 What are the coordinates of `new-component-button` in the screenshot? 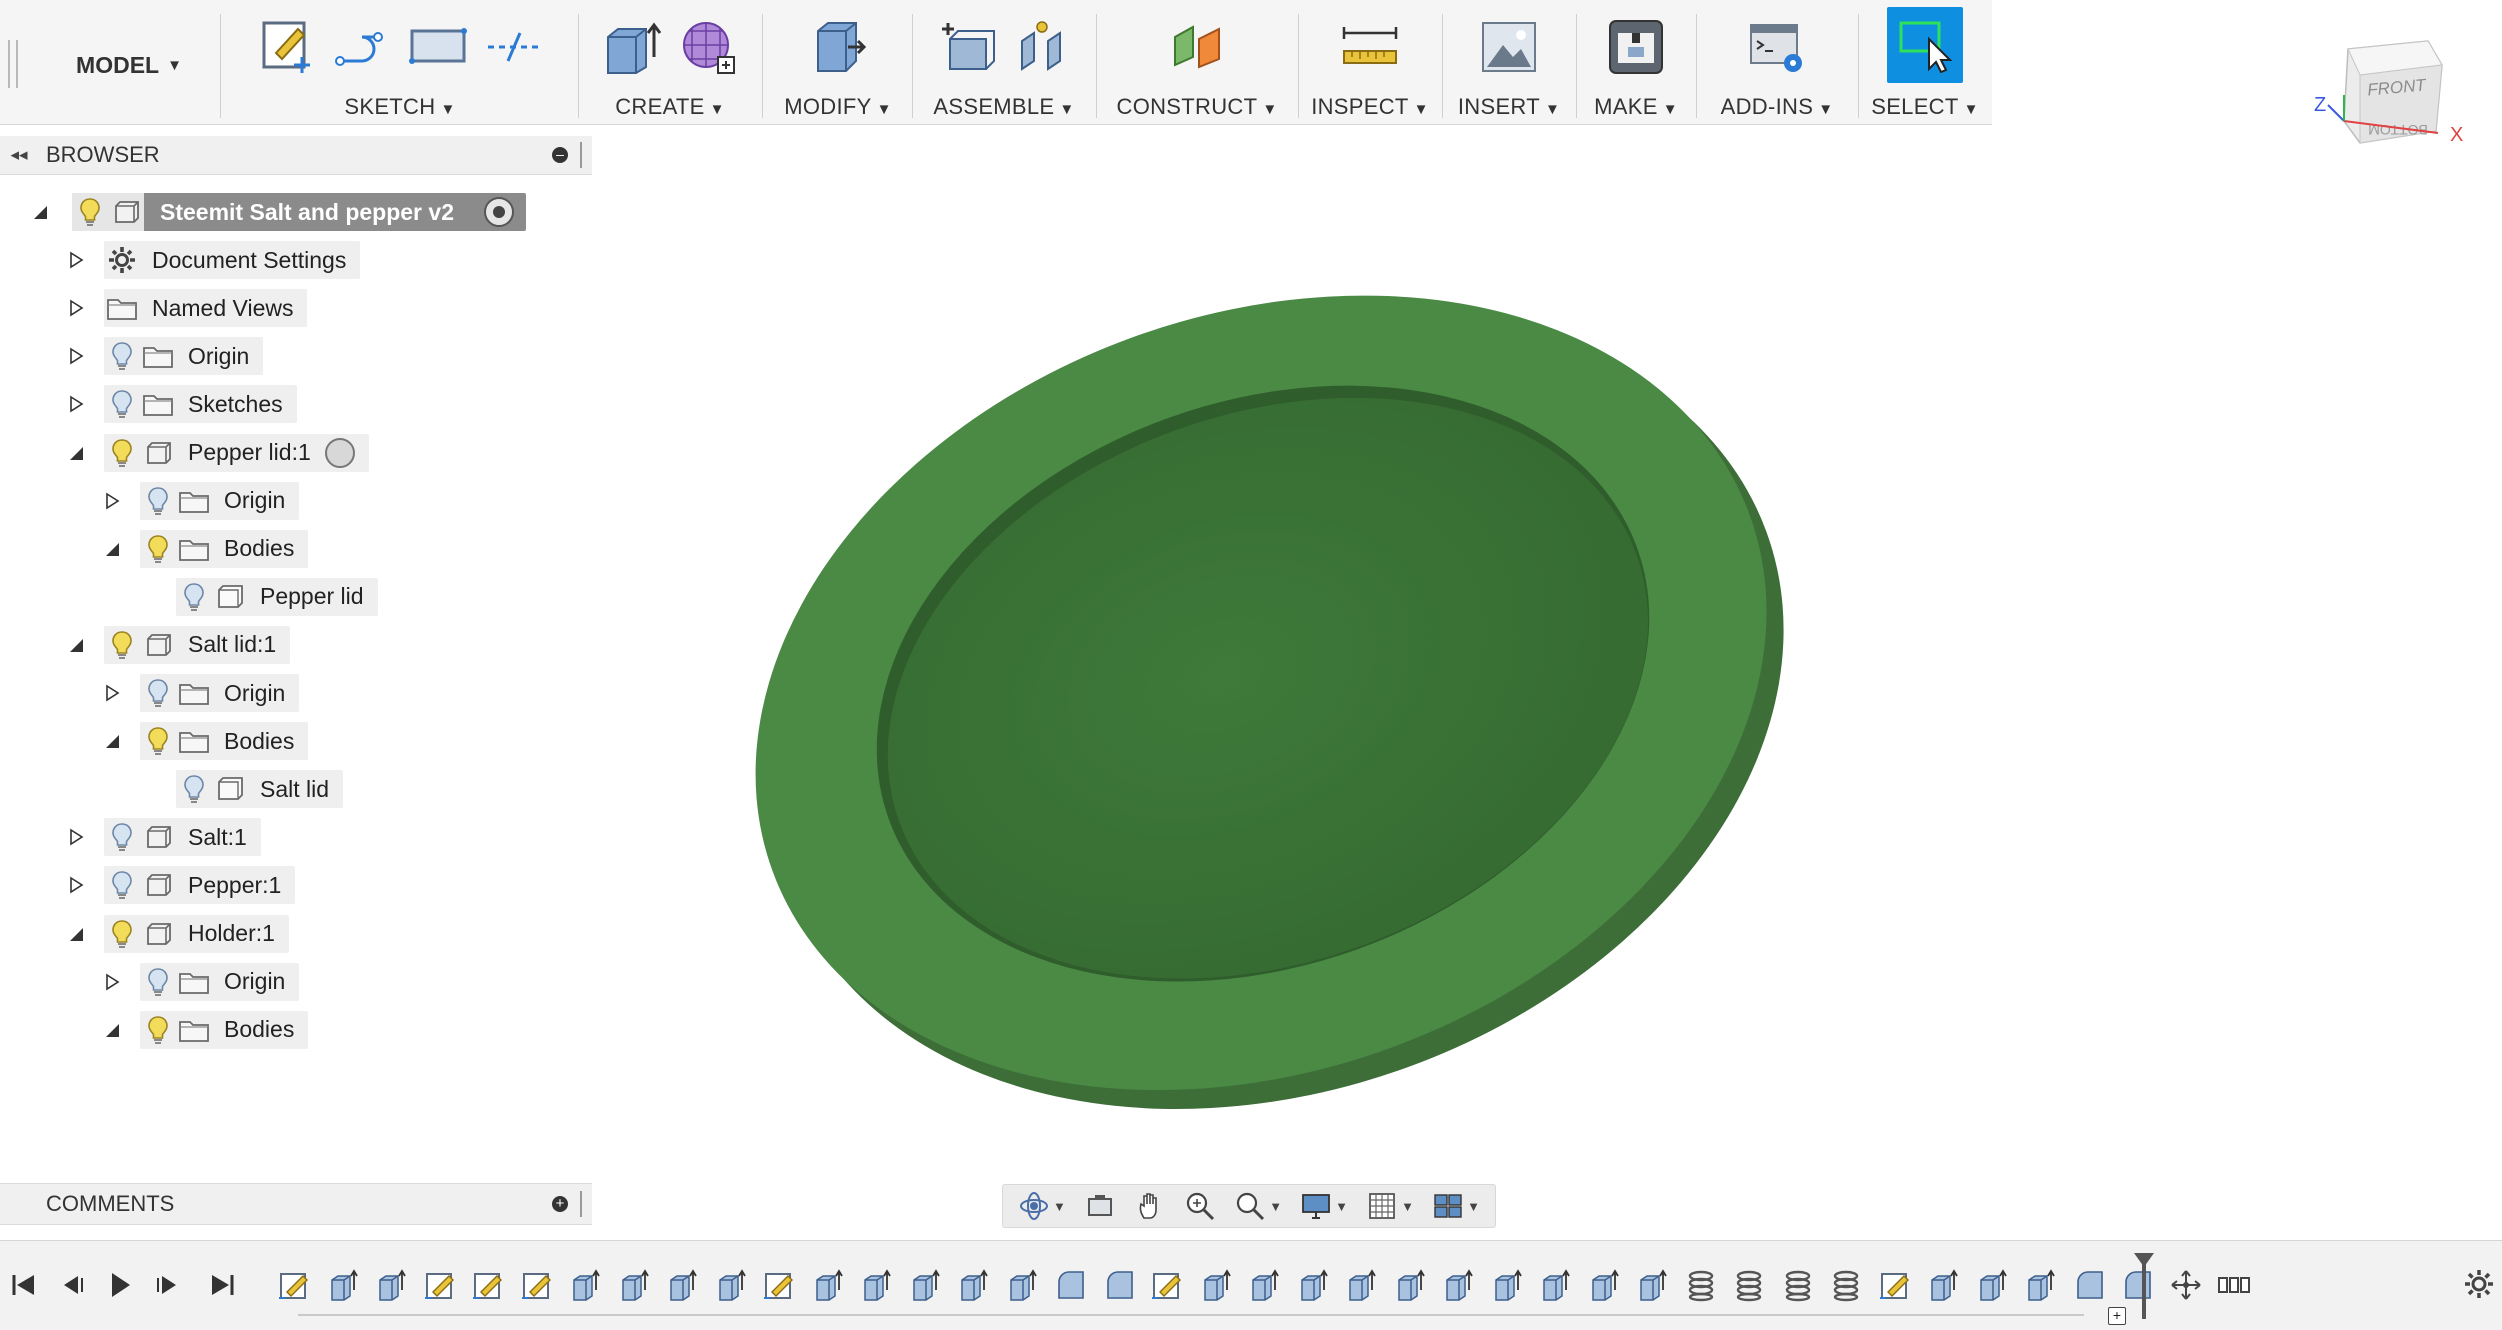 It's located at (966, 47).